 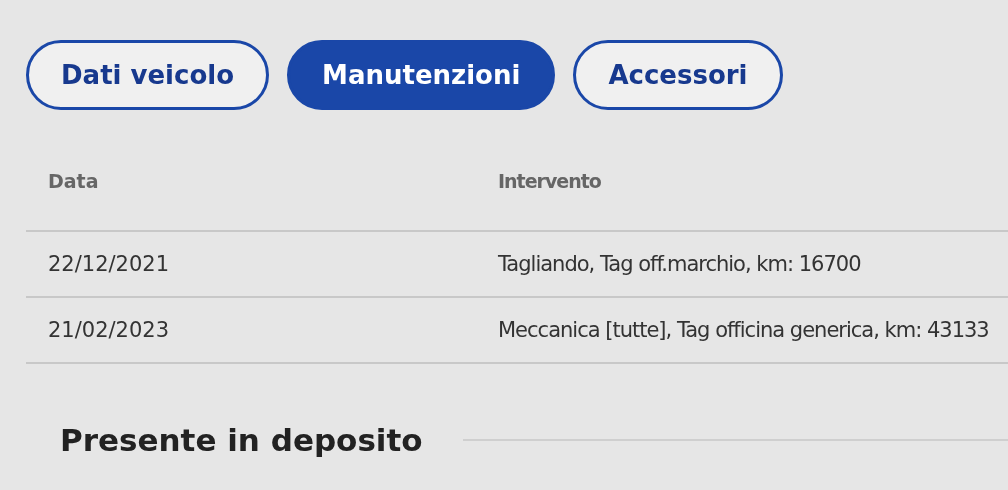 I want to click on table-cell-text: 21/02/2023, so click(x=109, y=330).